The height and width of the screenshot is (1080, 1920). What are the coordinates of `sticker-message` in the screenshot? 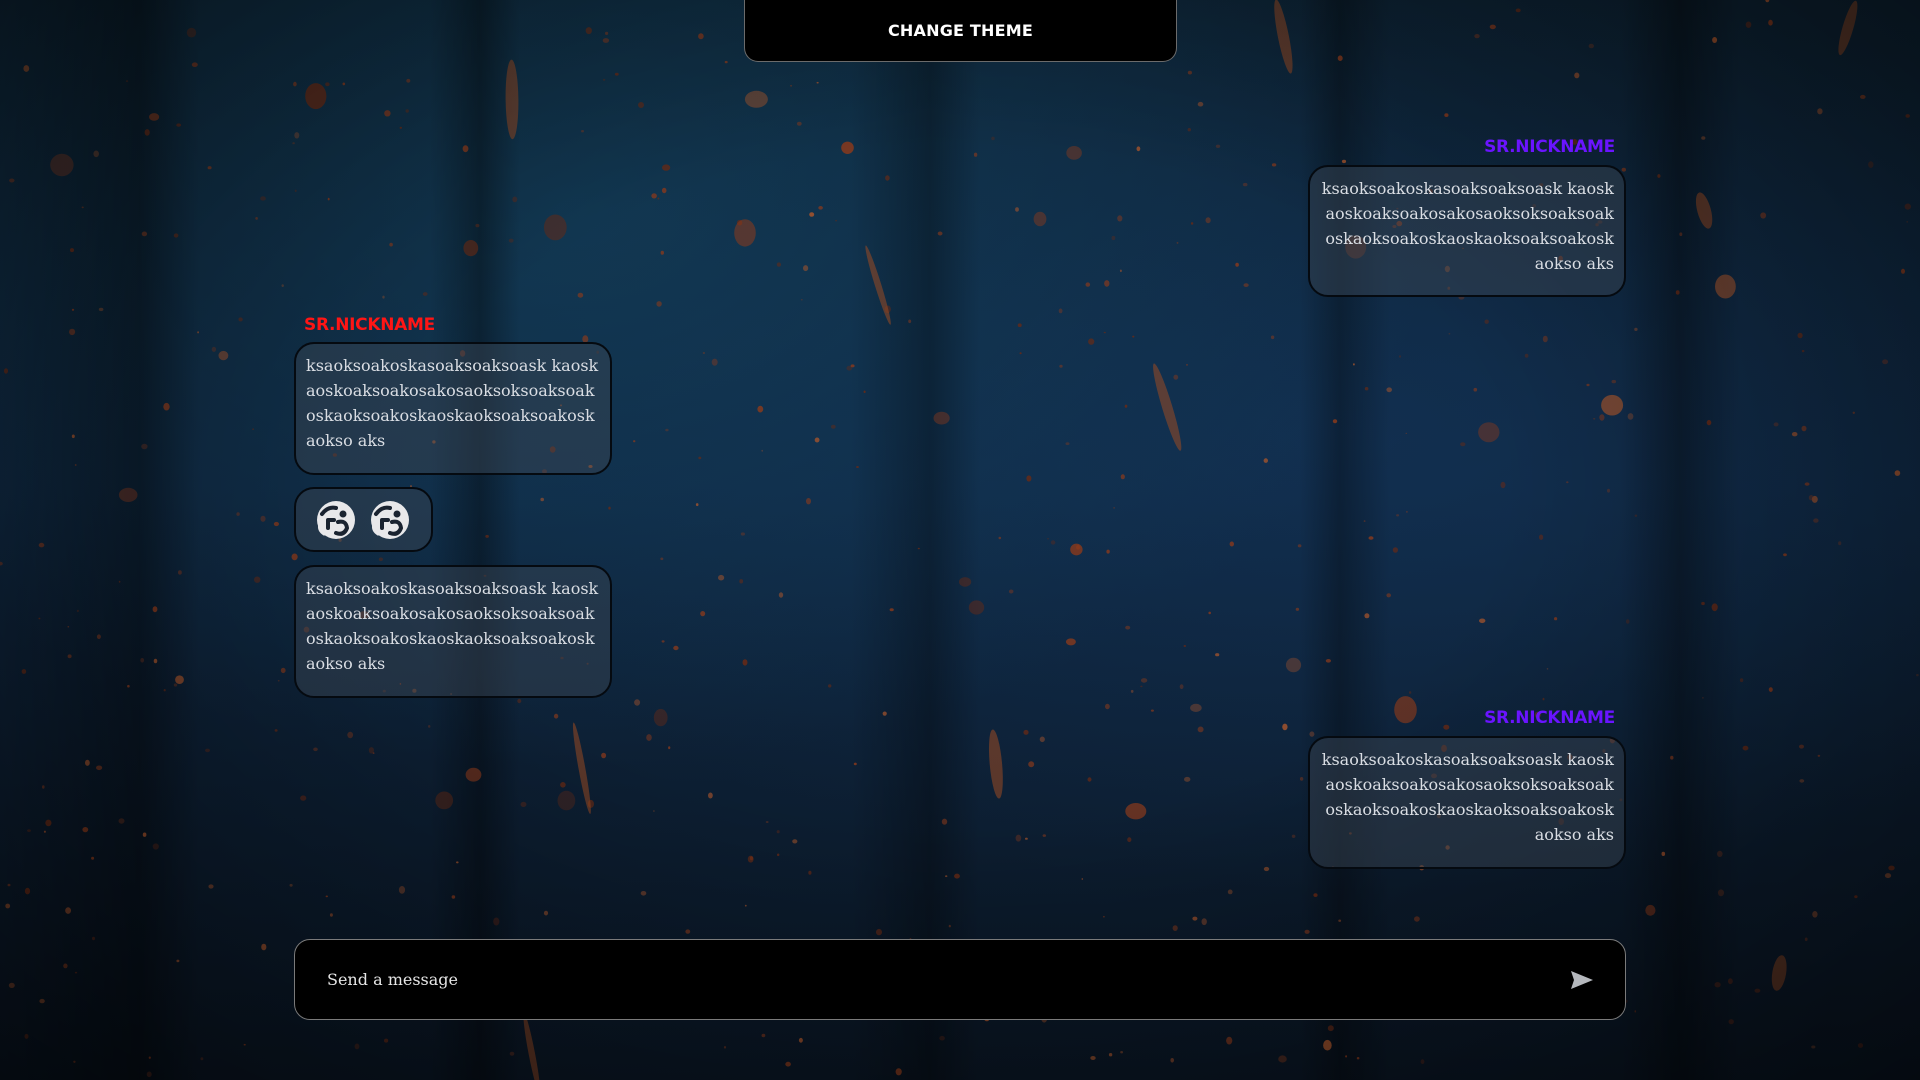 It's located at (363, 519).